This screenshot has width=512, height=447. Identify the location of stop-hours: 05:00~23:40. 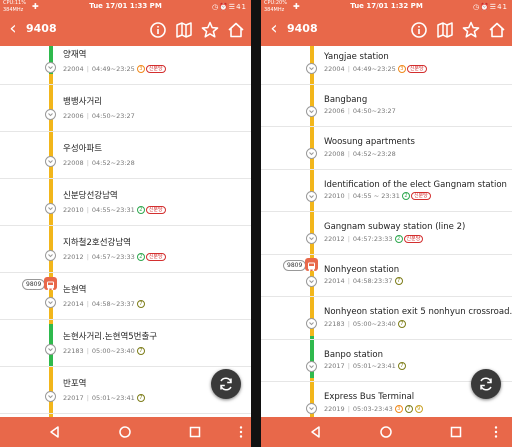
(113, 351).